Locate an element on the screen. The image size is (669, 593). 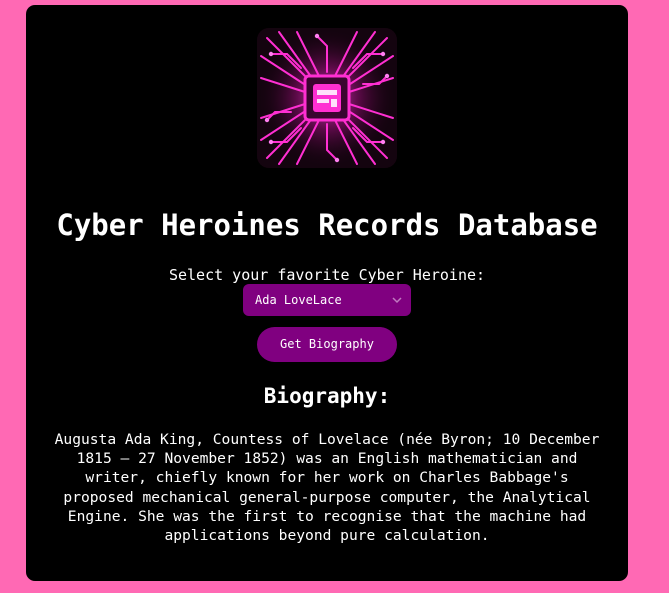
chevron-down-icon is located at coordinates (397, 300).